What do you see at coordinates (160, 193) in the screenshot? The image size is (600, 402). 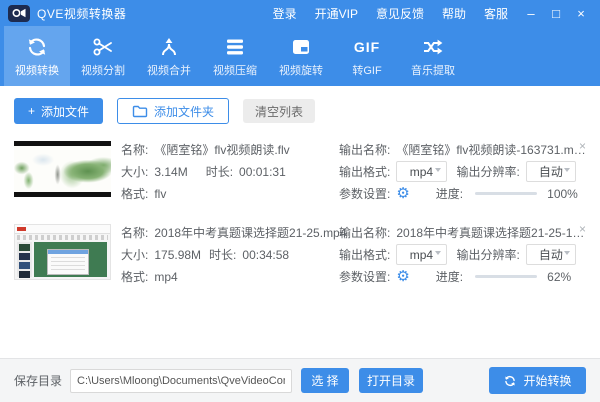 I see `file-format: flv` at bounding box center [160, 193].